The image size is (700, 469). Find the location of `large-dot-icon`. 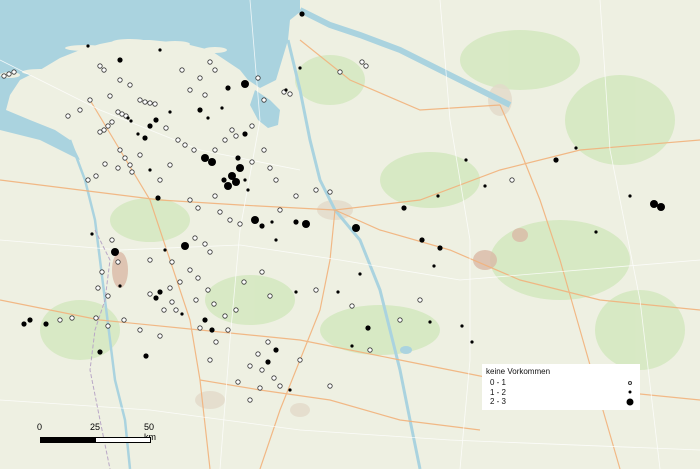

large-dot-icon is located at coordinates (630, 402).